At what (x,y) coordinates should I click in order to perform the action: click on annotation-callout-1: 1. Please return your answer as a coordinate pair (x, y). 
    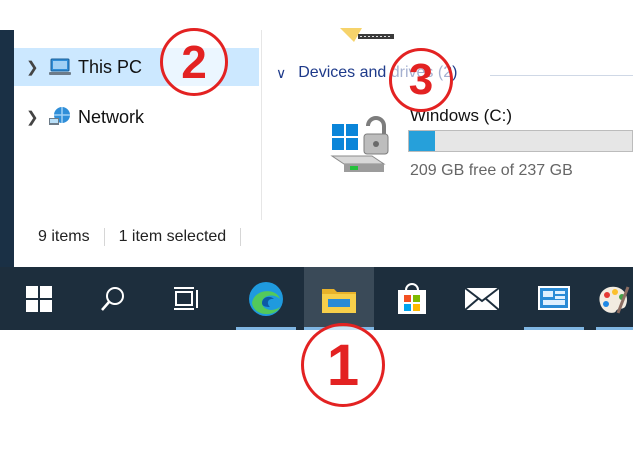
    Looking at the image, I should click on (343, 365).